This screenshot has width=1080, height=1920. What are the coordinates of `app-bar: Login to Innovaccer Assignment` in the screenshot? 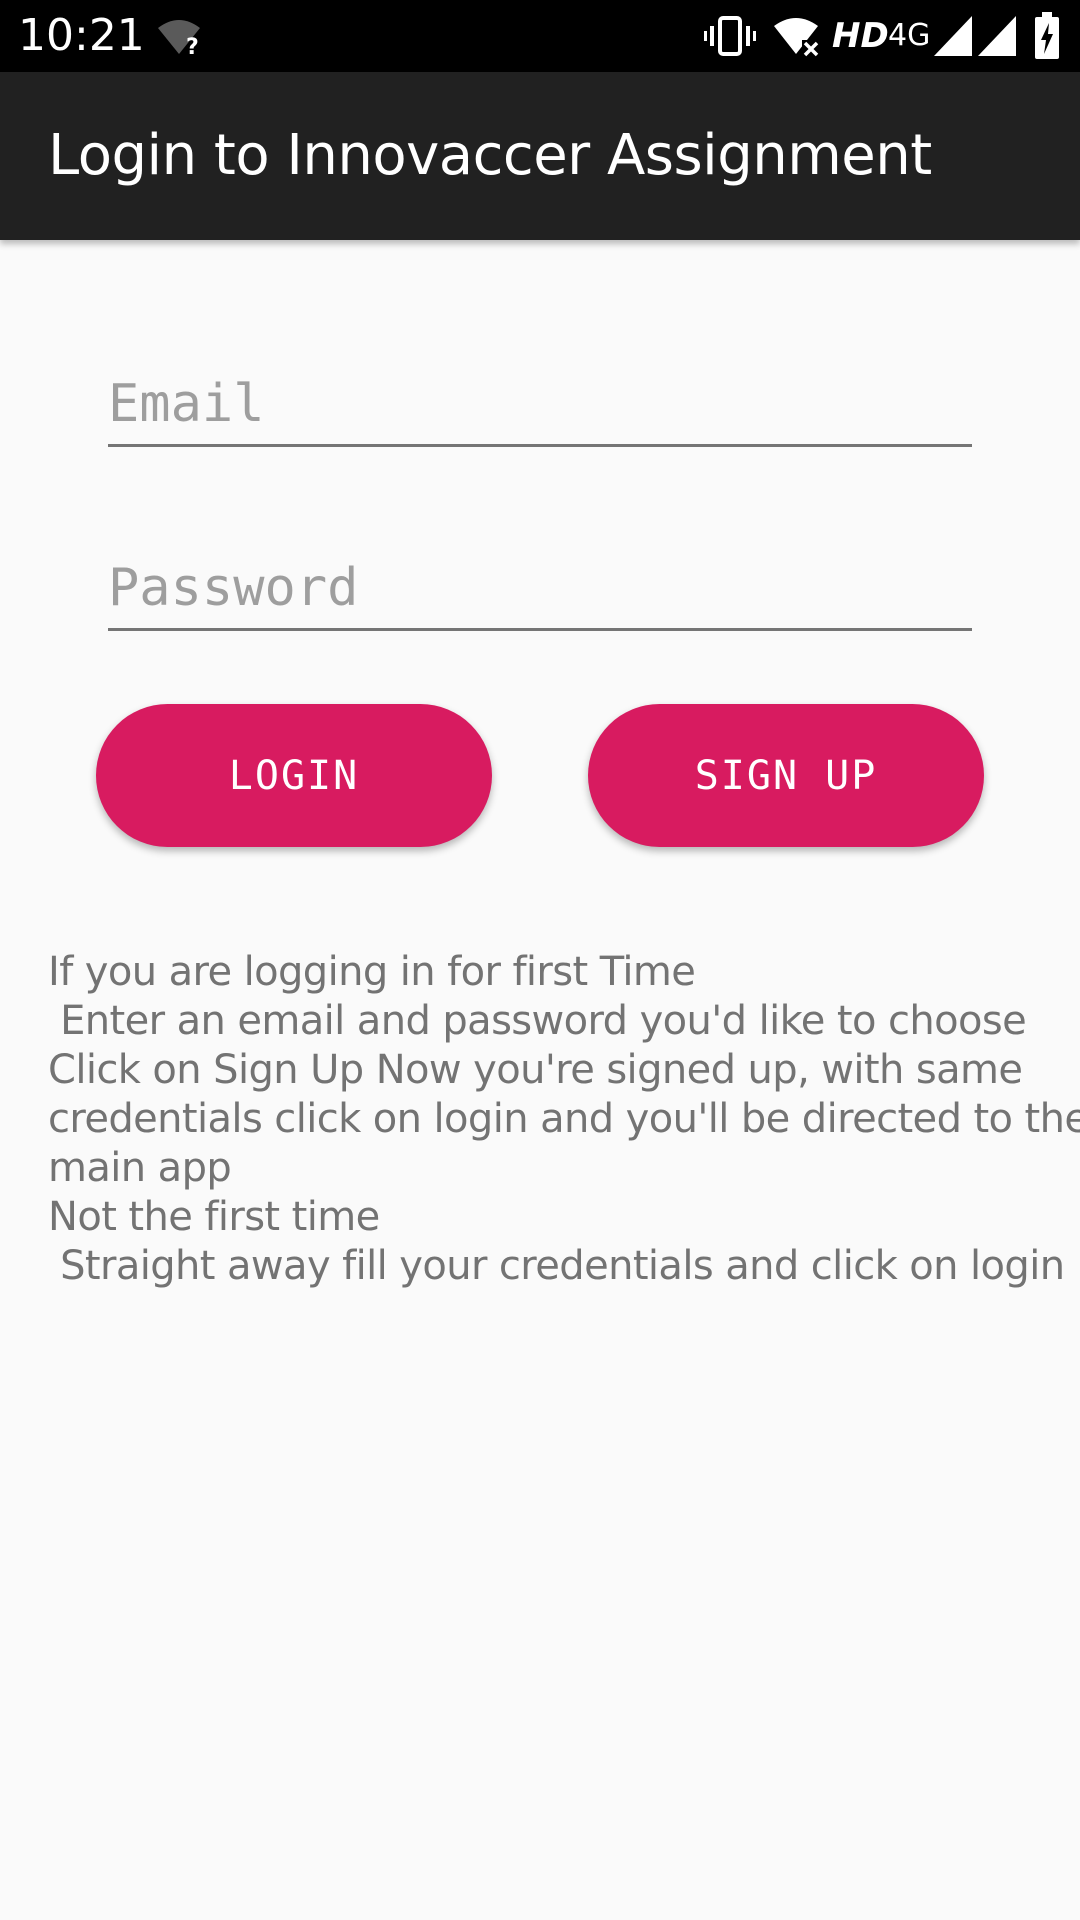 It's located at (540, 156).